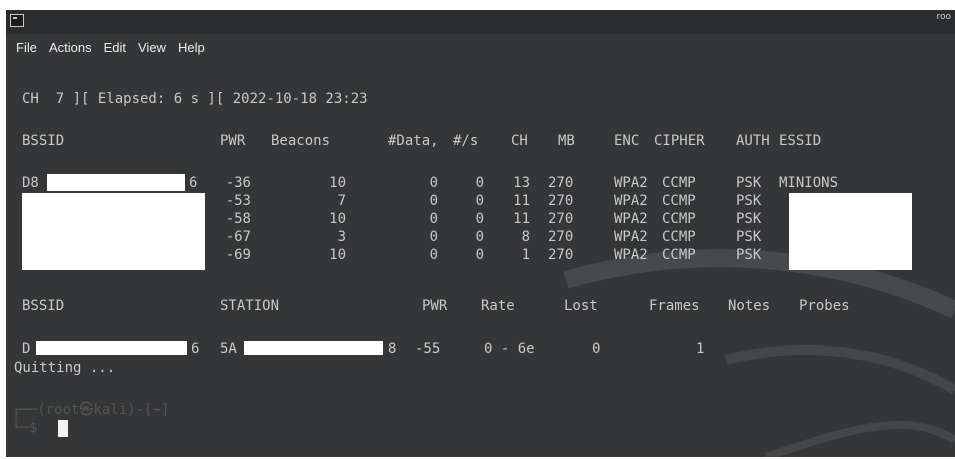  What do you see at coordinates (631, 237) in the screenshot?
I see `ap-row-3-enc: WPA2` at bounding box center [631, 237].